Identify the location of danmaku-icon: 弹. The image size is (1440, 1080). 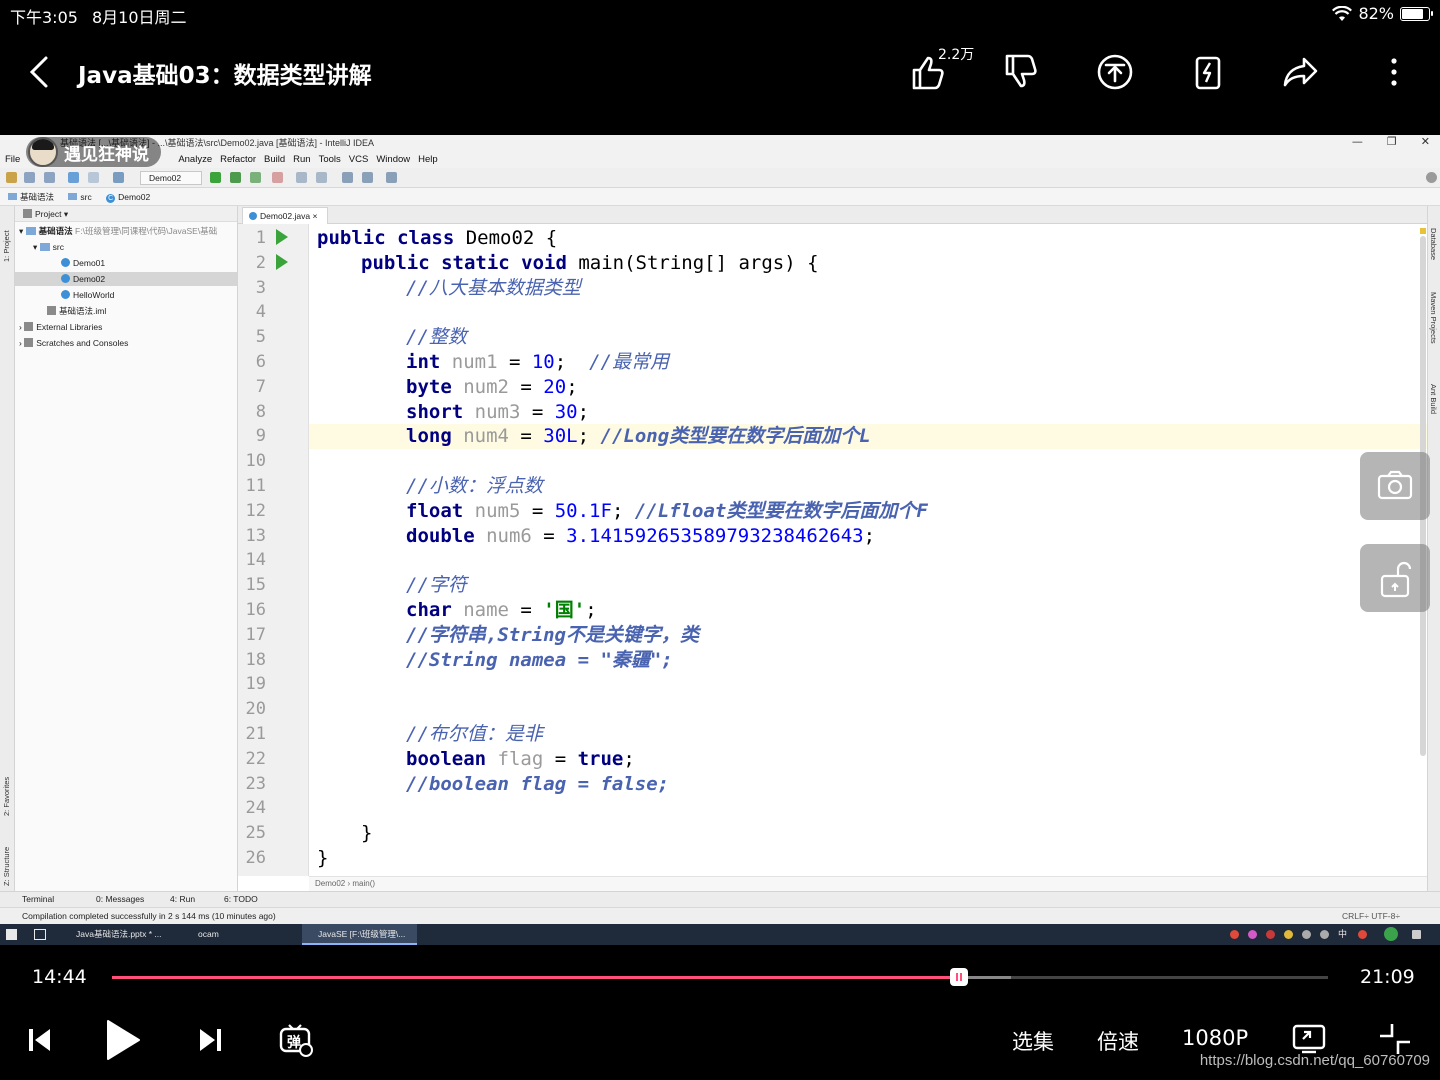
(296, 1040).